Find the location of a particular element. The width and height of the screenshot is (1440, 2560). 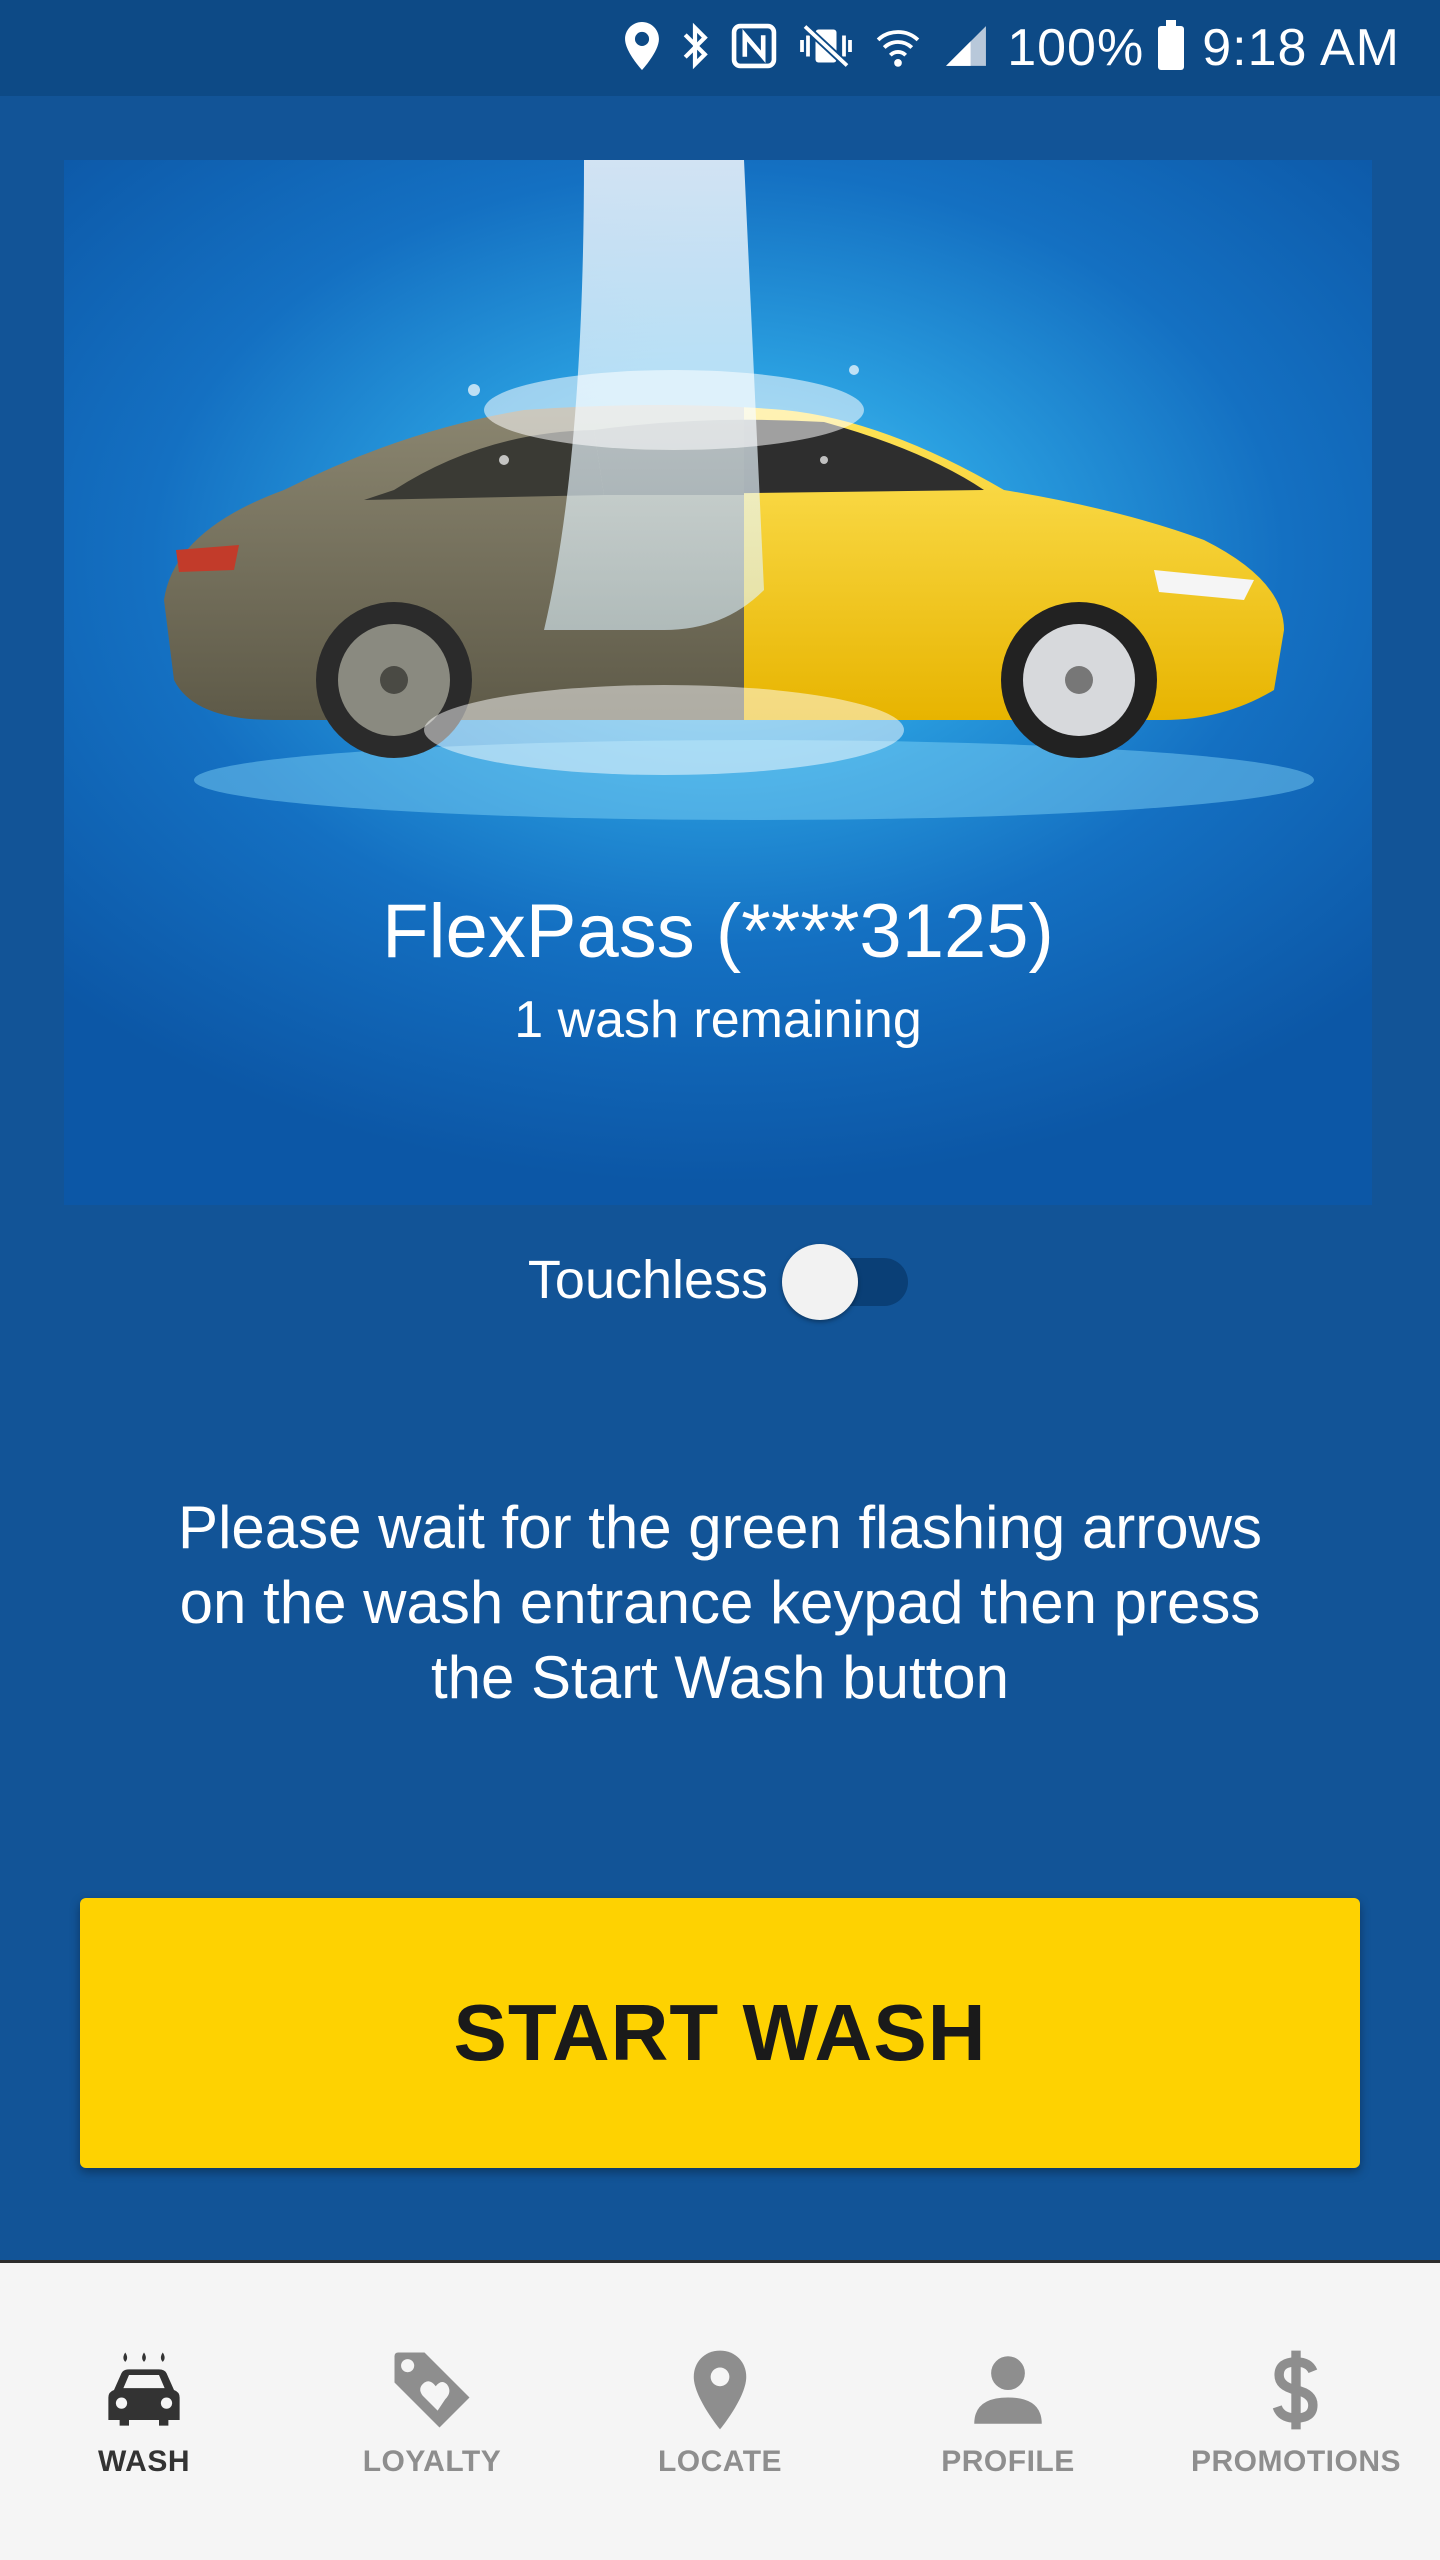

loyalty-tag-icon is located at coordinates (432, 2390).